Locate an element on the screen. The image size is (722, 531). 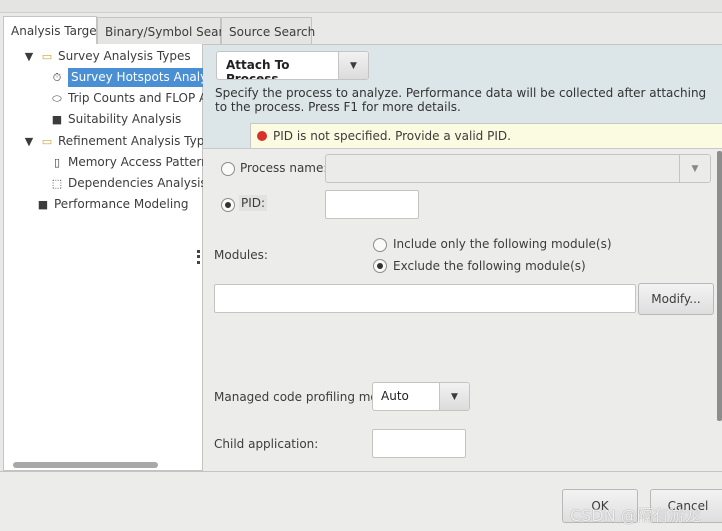
tree-item-survey-types: ▼ ▭ Survey Analysis Types is located at coordinates (106, 56).